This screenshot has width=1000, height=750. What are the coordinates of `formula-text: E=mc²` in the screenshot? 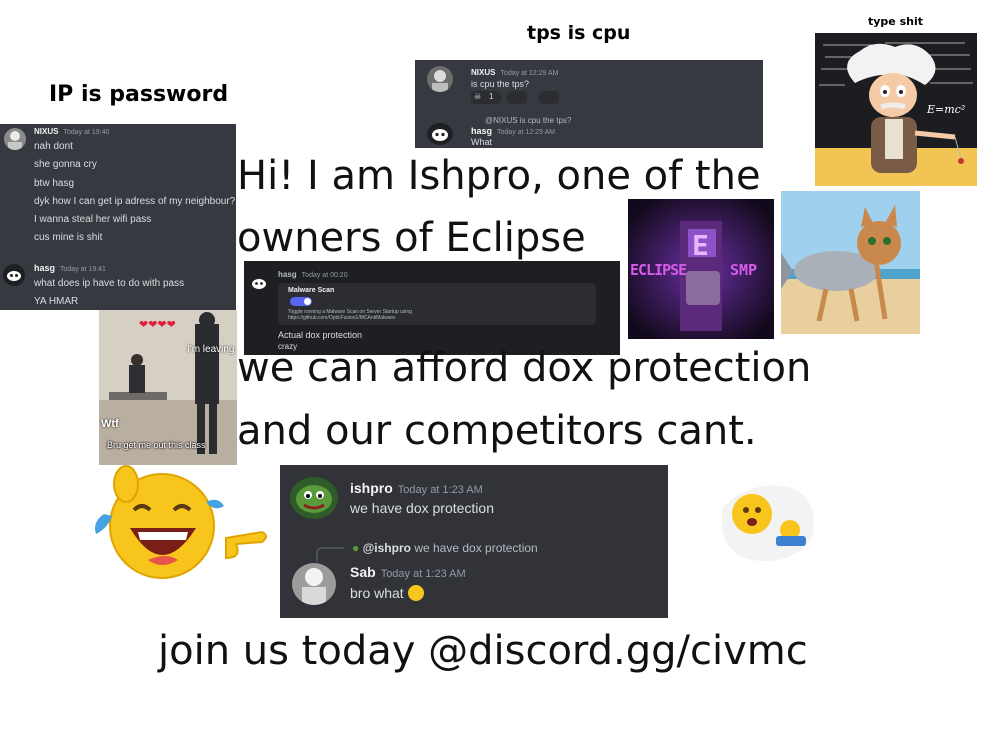 It's located at (946, 109).